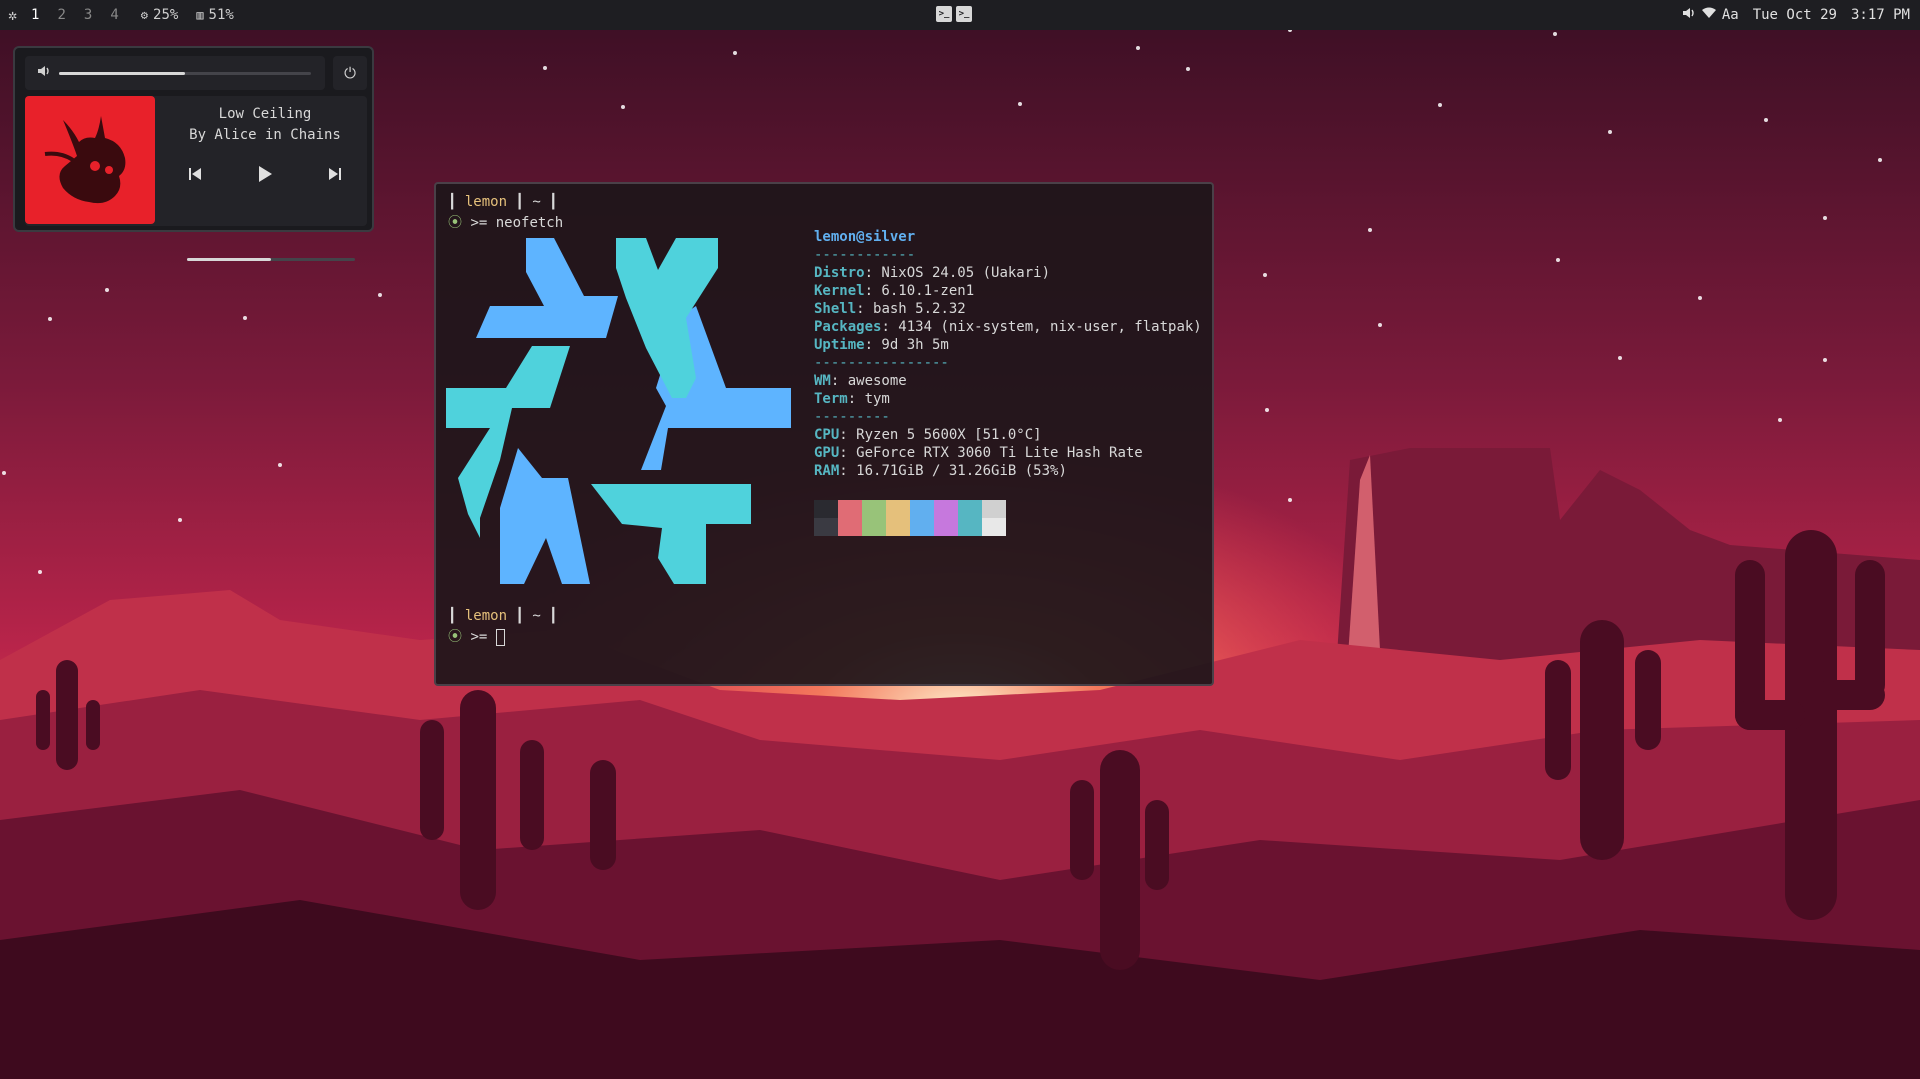 Image resolution: width=1920 pixels, height=1079 pixels. Describe the element at coordinates (88, 15) in the screenshot. I see `workspace-tag-3: 3` at that location.